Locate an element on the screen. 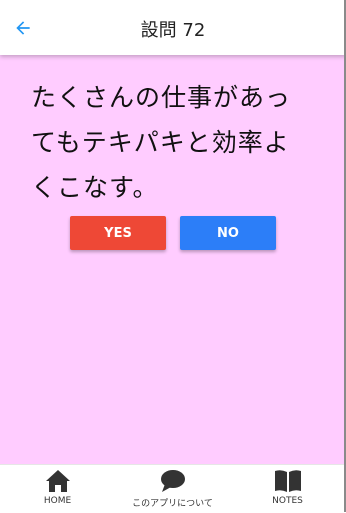 The height and width of the screenshot is (513, 346). book-icon is located at coordinates (287, 481).